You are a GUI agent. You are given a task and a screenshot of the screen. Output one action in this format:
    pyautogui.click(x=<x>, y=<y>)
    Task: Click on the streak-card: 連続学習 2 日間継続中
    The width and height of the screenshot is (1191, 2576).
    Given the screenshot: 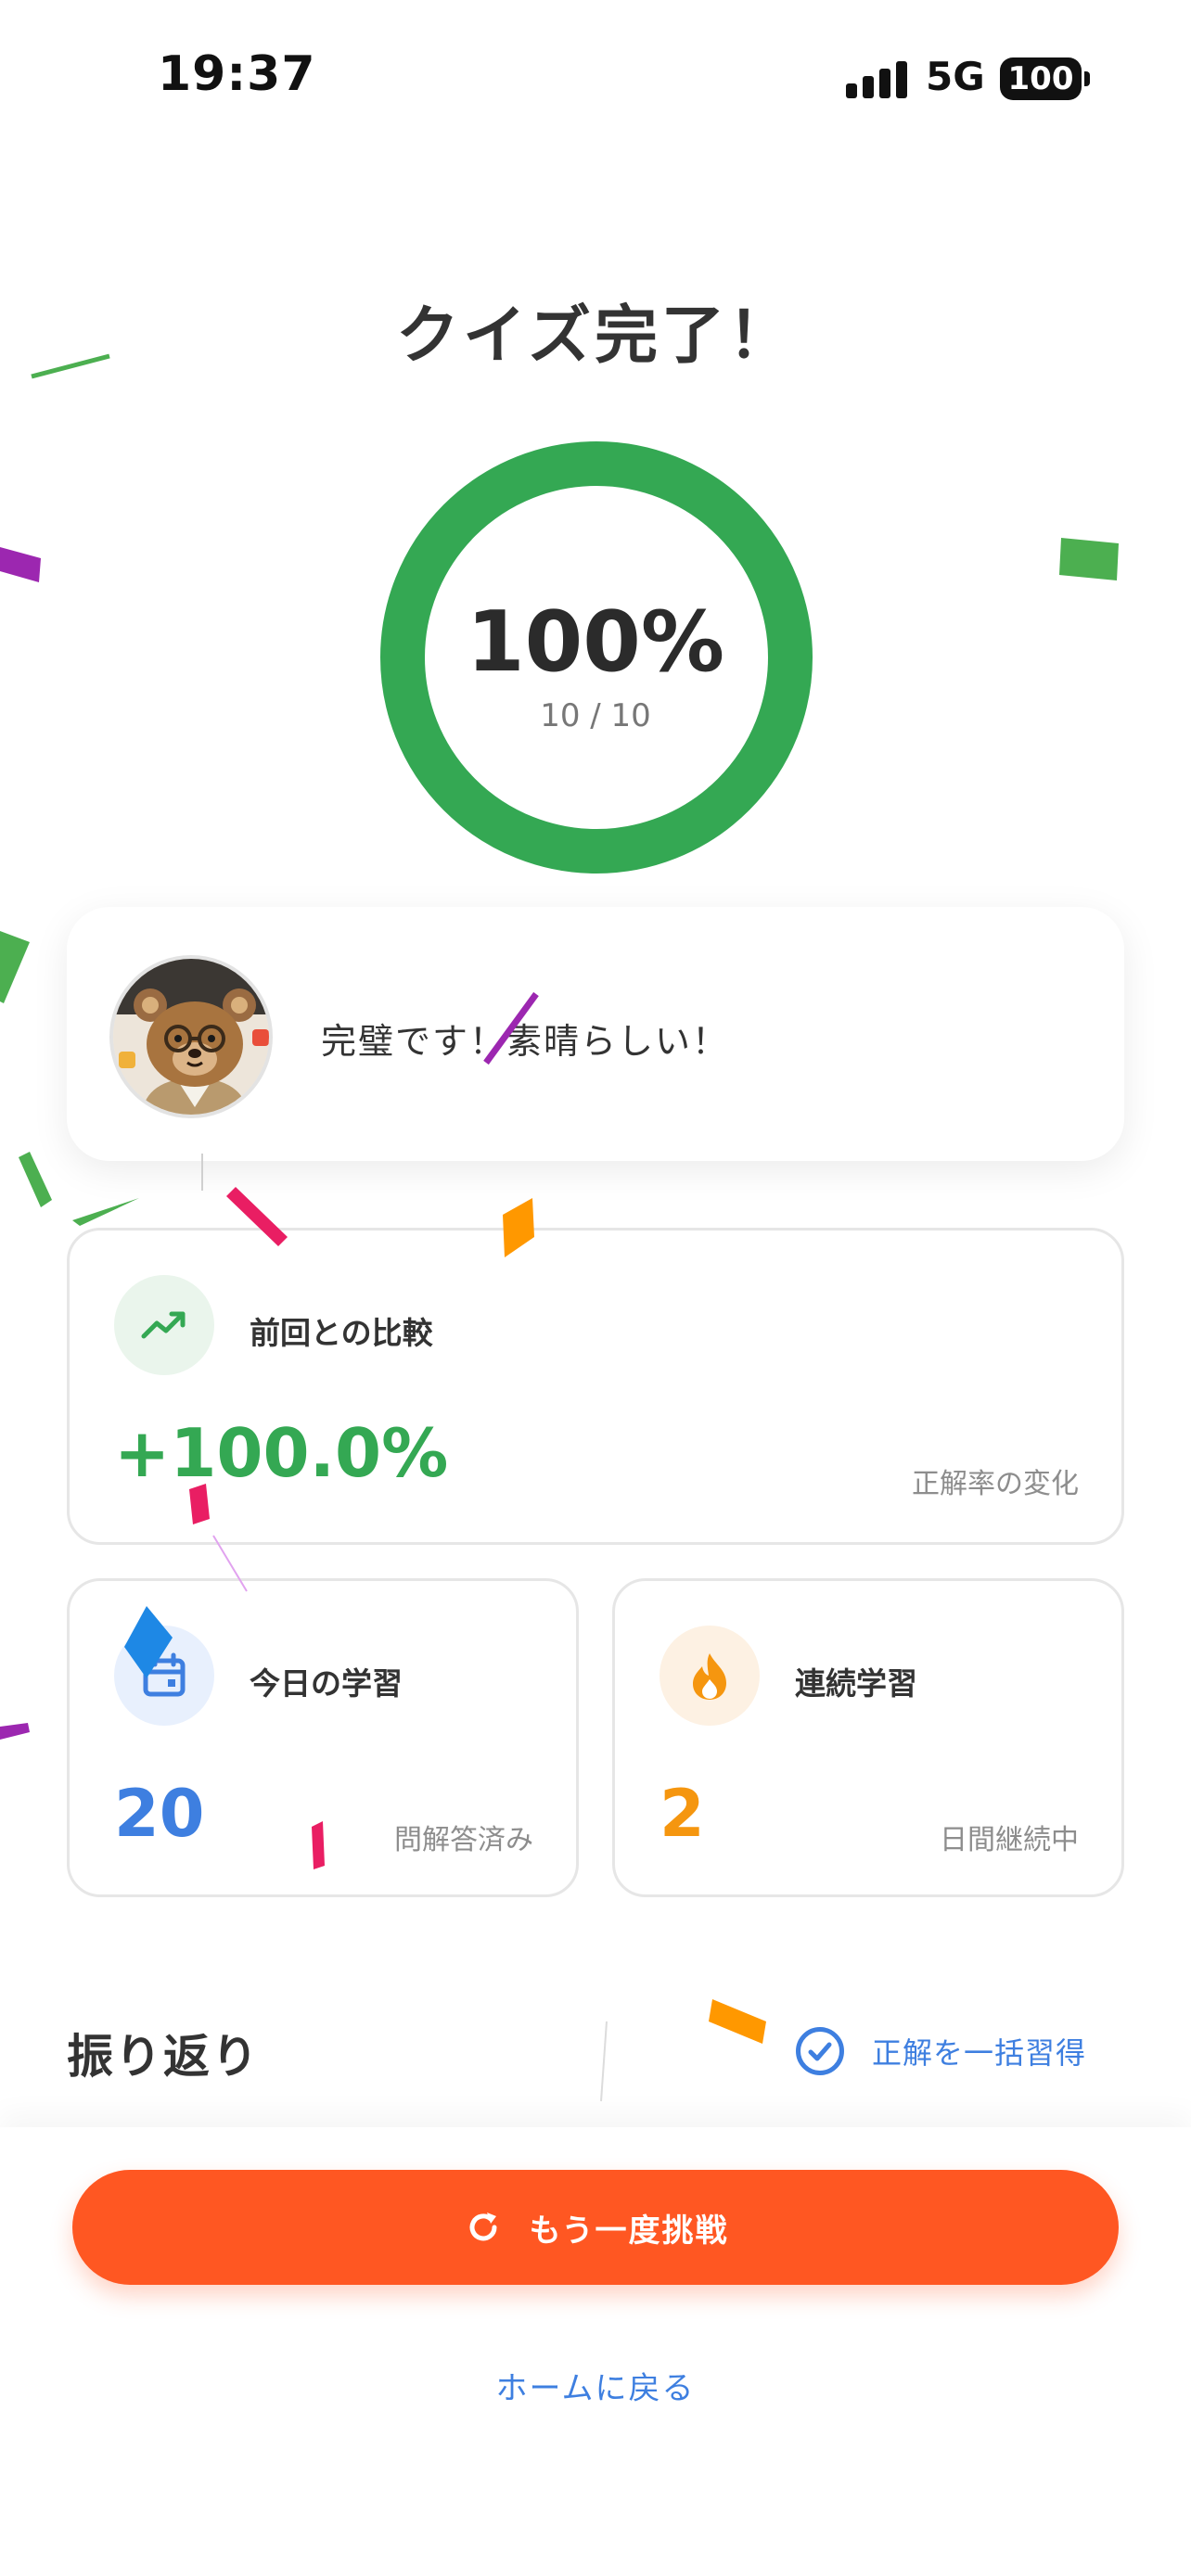 What is the action you would take?
    pyautogui.click(x=868, y=1738)
    